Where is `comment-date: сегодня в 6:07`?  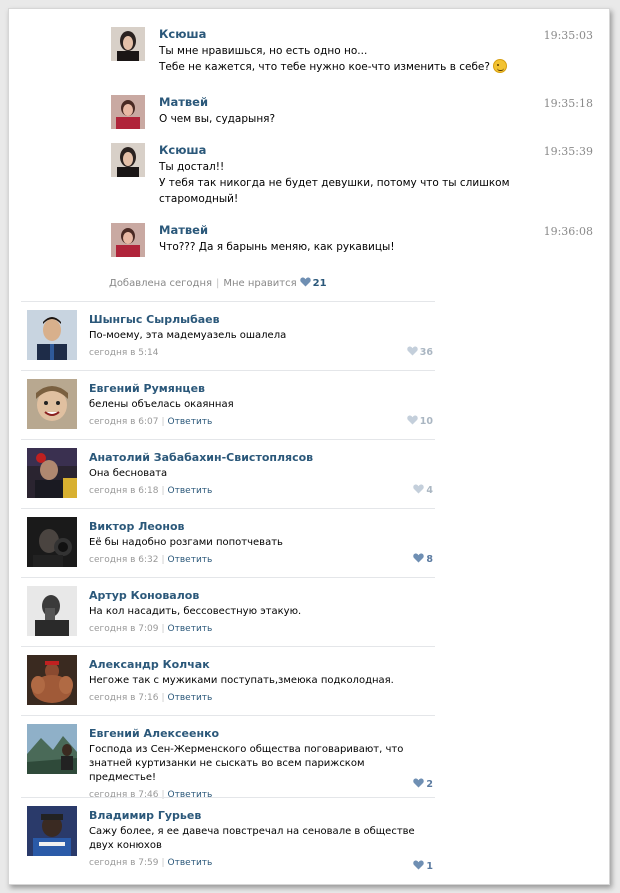
comment-date: сегодня в 6:07 is located at coordinates (123, 422).